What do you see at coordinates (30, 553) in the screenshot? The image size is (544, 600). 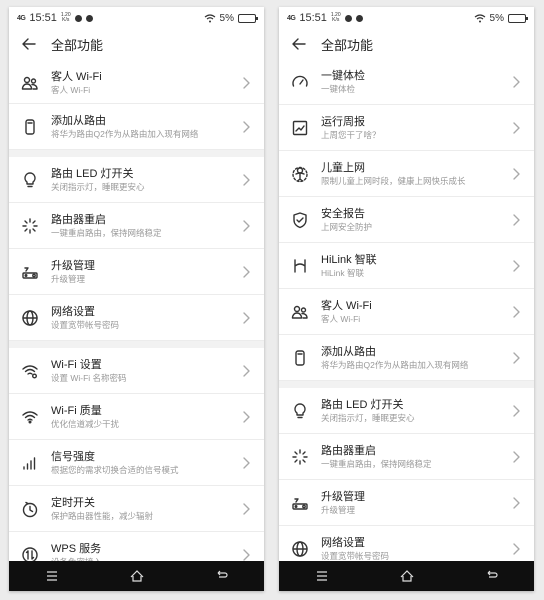 I see `wps-icon` at bounding box center [30, 553].